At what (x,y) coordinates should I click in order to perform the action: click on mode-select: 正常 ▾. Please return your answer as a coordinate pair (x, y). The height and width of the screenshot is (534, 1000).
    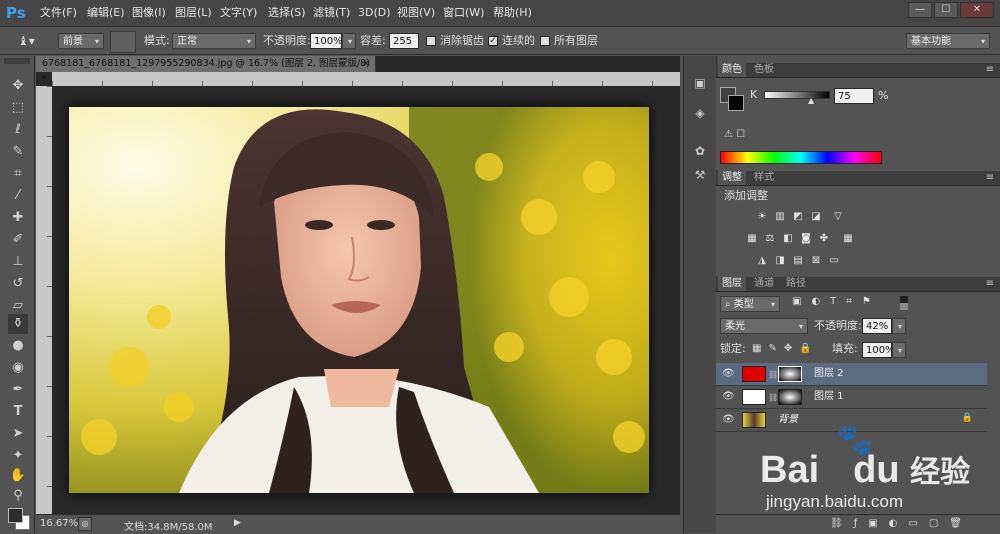
    Looking at the image, I should click on (214, 41).